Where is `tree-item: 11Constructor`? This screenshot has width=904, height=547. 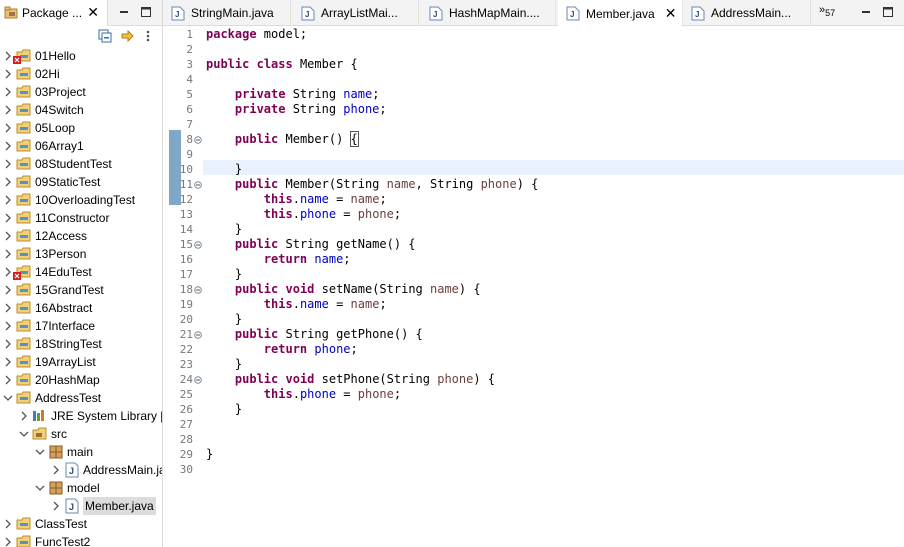 tree-item: 11Constructor is located at coordinates (81, 218).